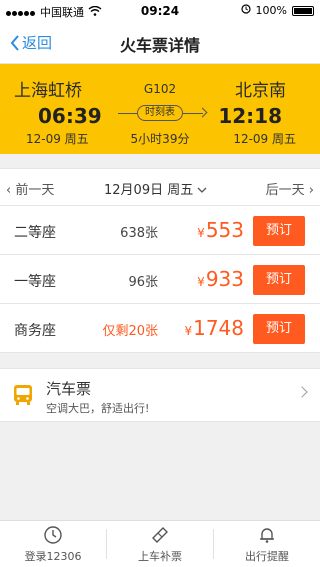  I want to click on bus-title: 汽车票, so click(69, 389).